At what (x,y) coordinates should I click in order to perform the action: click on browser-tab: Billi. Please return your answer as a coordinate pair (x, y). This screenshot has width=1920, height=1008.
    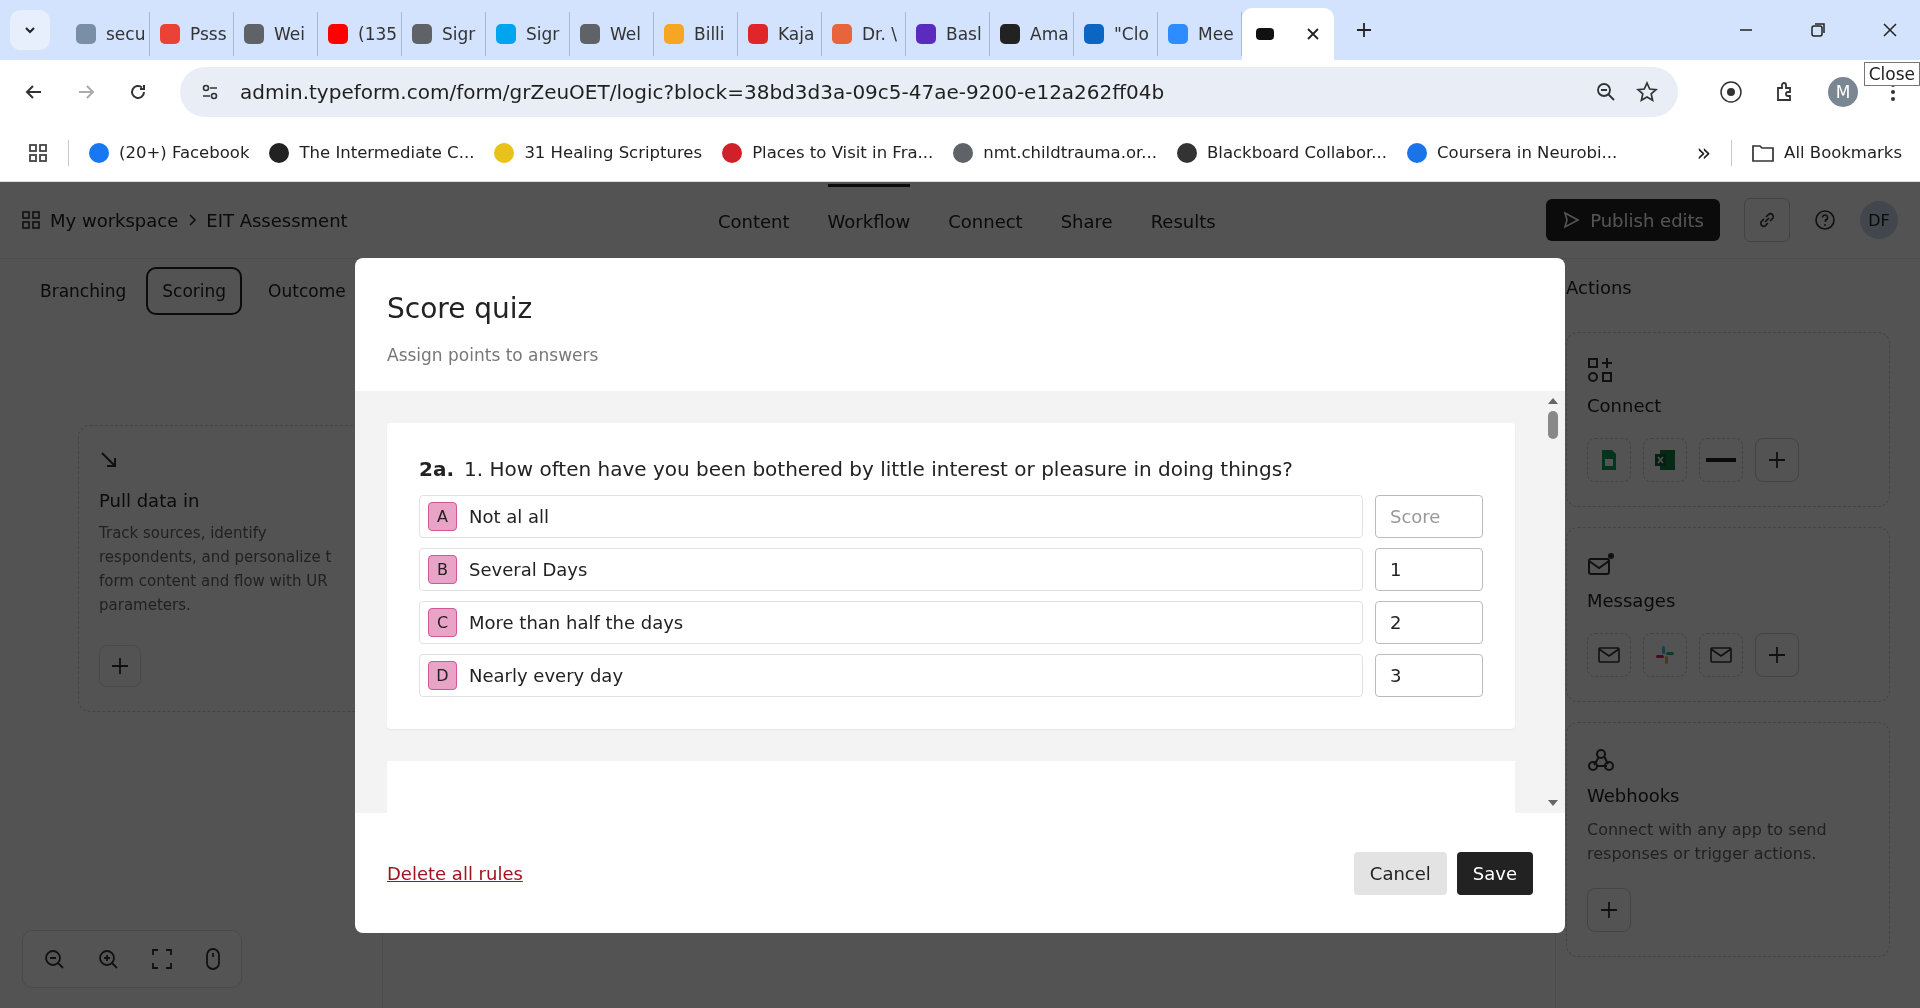
    Looking at the image, I should click on (696, 34).